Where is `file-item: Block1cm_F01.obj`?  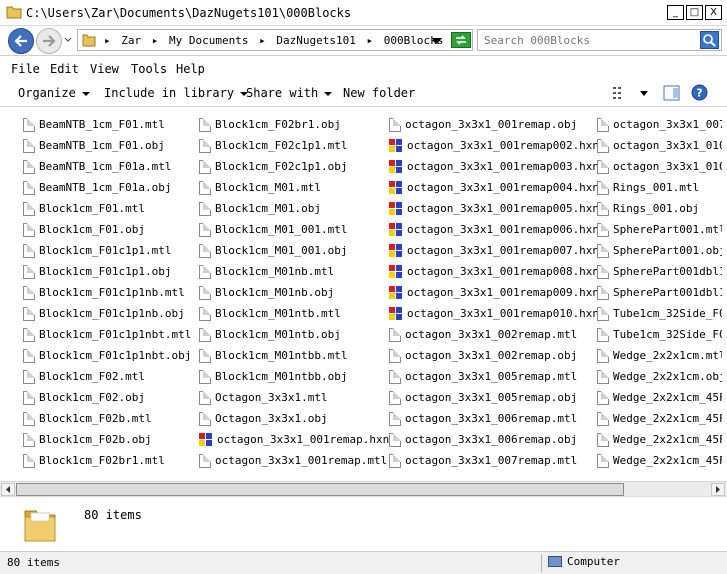
file-item: Block1cm_F01.obj is located at coordinates (84, 229).